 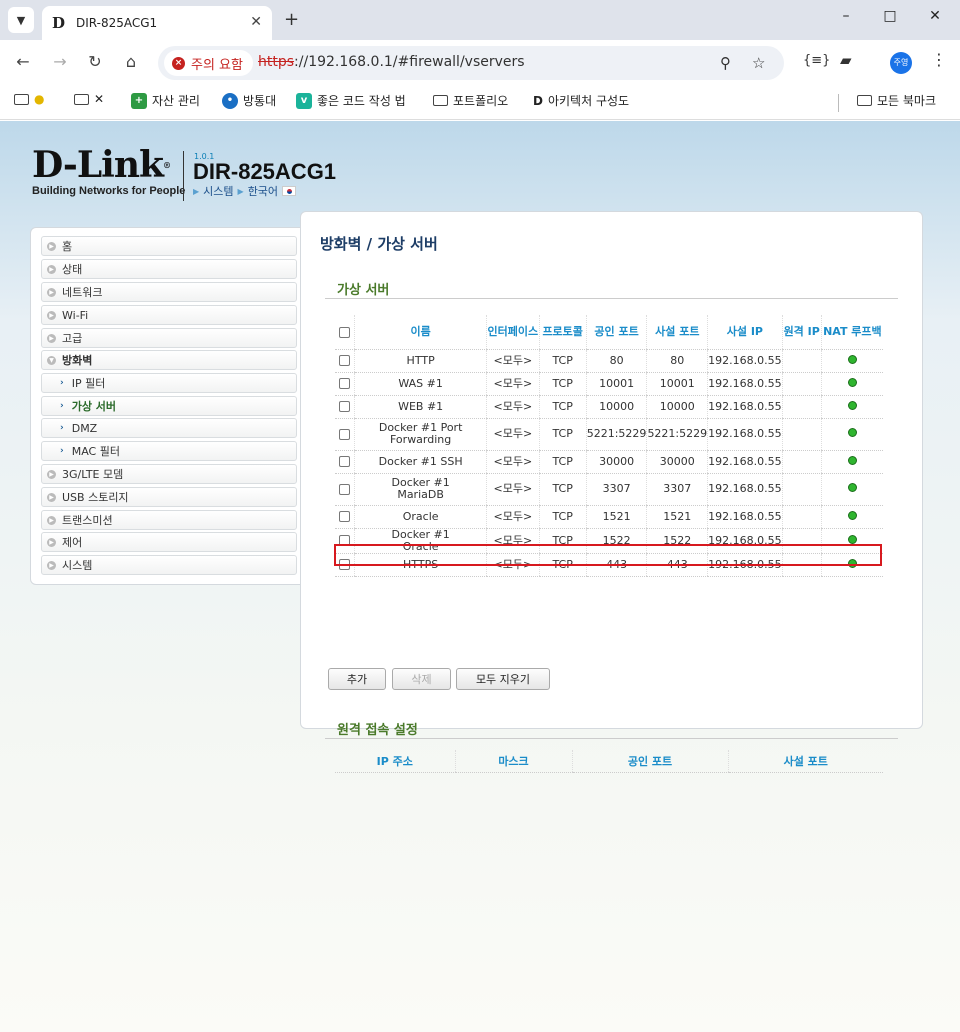 What do you see at coordinates (256, 22) in the screenshot?
I see `close-icon: ✕` at bounding box center [256, 22].